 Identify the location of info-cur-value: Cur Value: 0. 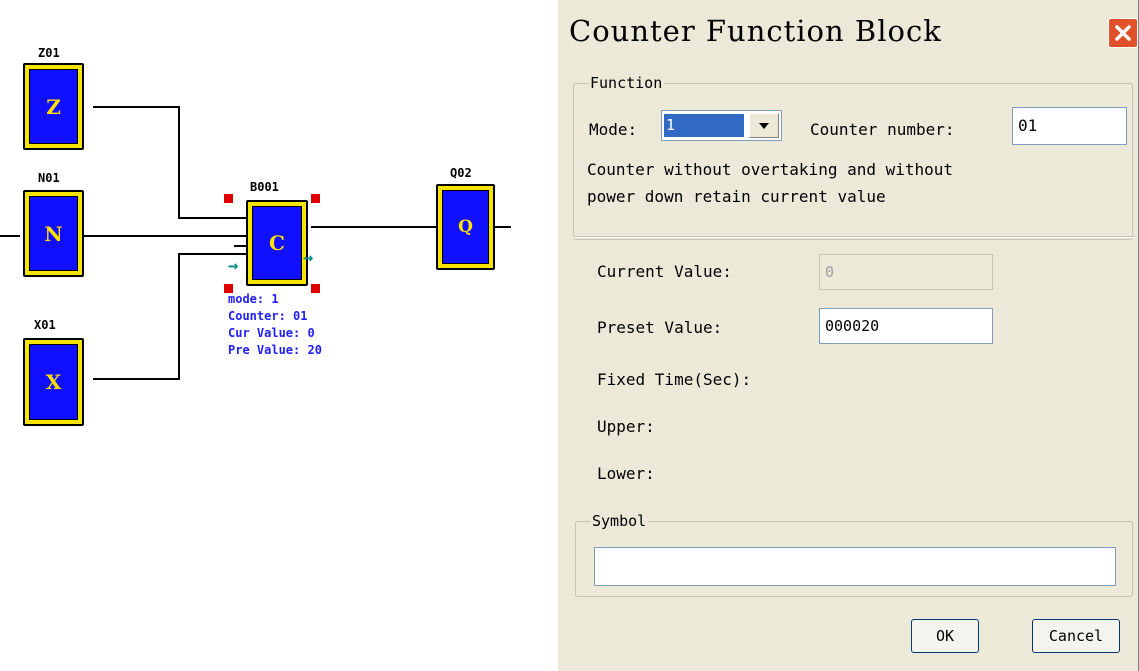
(271, 333).